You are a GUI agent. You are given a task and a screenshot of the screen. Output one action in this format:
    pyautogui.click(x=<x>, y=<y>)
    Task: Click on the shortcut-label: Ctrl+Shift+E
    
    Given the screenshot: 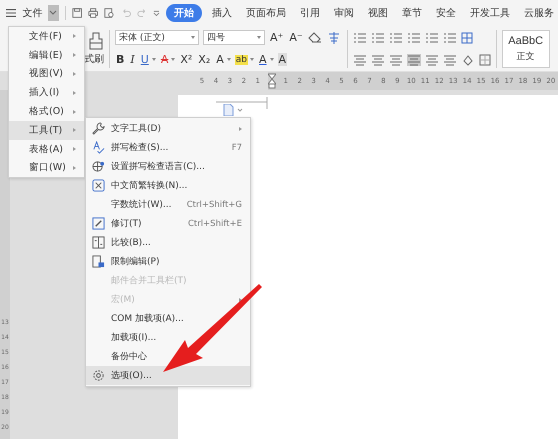 What is the action you would take?
    pyautogui.click(x=215, y=223)
    